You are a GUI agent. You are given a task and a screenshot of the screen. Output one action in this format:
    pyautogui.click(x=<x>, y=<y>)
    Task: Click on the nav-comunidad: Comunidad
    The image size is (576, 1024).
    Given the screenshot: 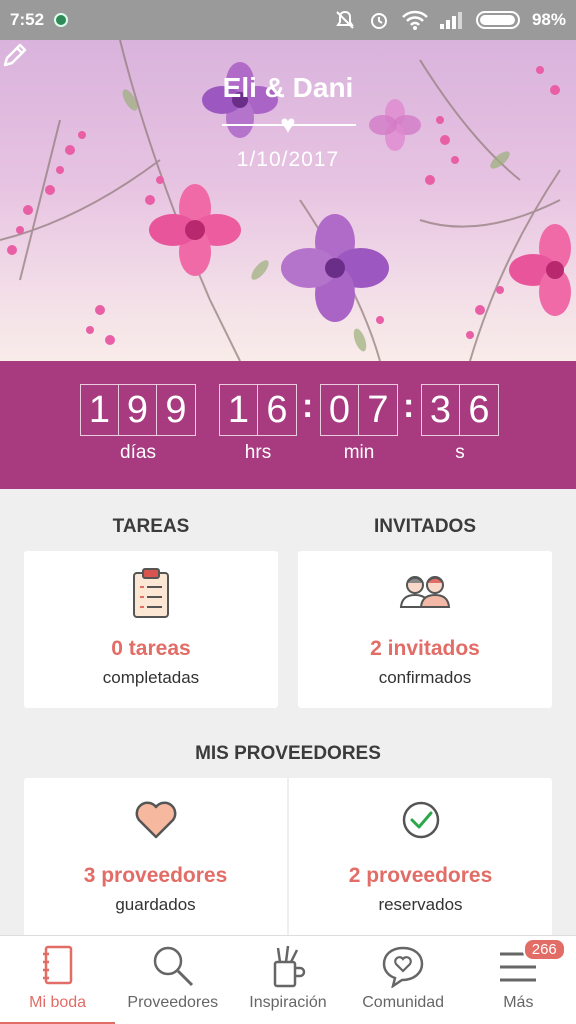 What is the action you would take?
    pyautogui.click(x=403, y=980)
    